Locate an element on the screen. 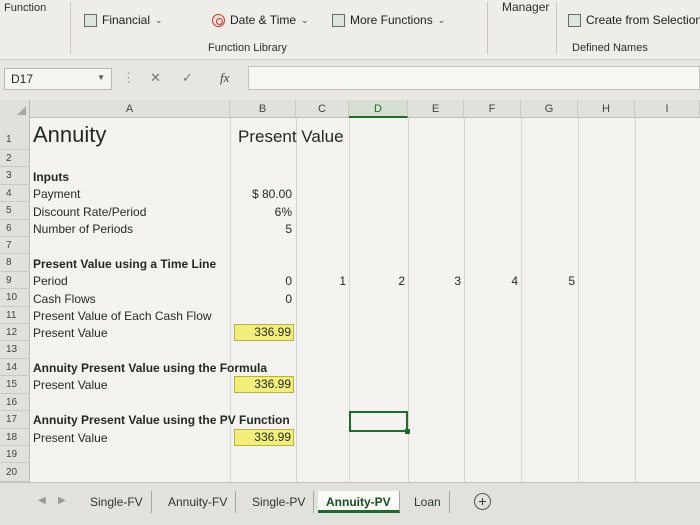  period-cell: 2 is located at coordinates (377, 281).